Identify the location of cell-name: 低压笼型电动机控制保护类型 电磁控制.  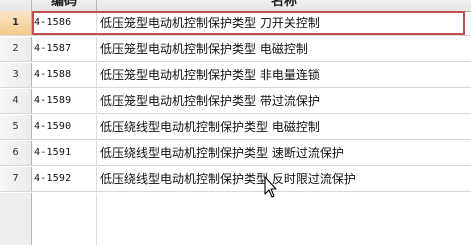
(284, 49).